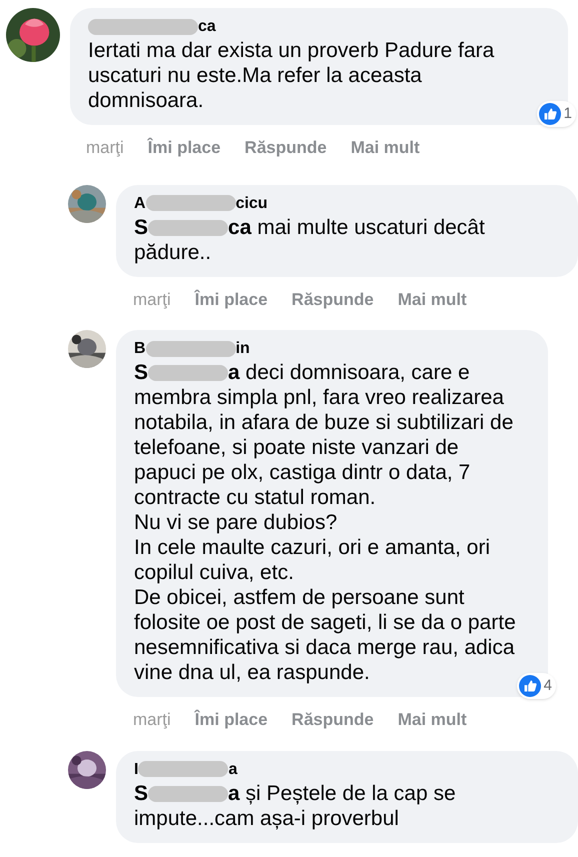  What do you see at coordinates (324, 435) in the screenshot?
I see `comment-text: S a deci domnisoara, care e membra simpla pnl, fara vreo realizarea notabila, in afara de buze si subtilizari de telefoane, si poate niste vanzari de papuci pe olx, castiga dintr o data, 7 contracte cu statul roman.` at bounding box center [324, 435].